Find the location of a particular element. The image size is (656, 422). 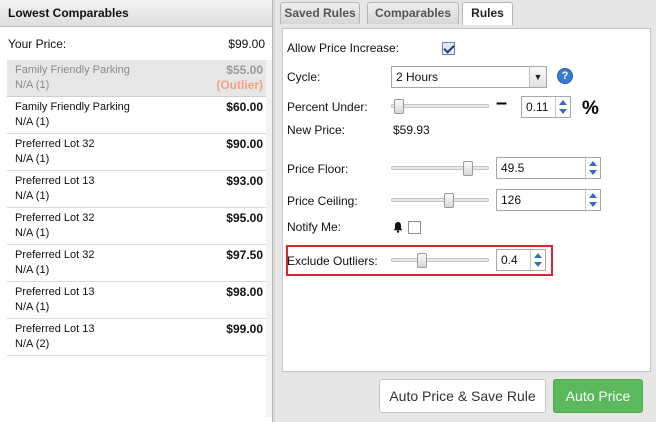

percent-under-input: 0.11 is located at coordinates (546, 107).